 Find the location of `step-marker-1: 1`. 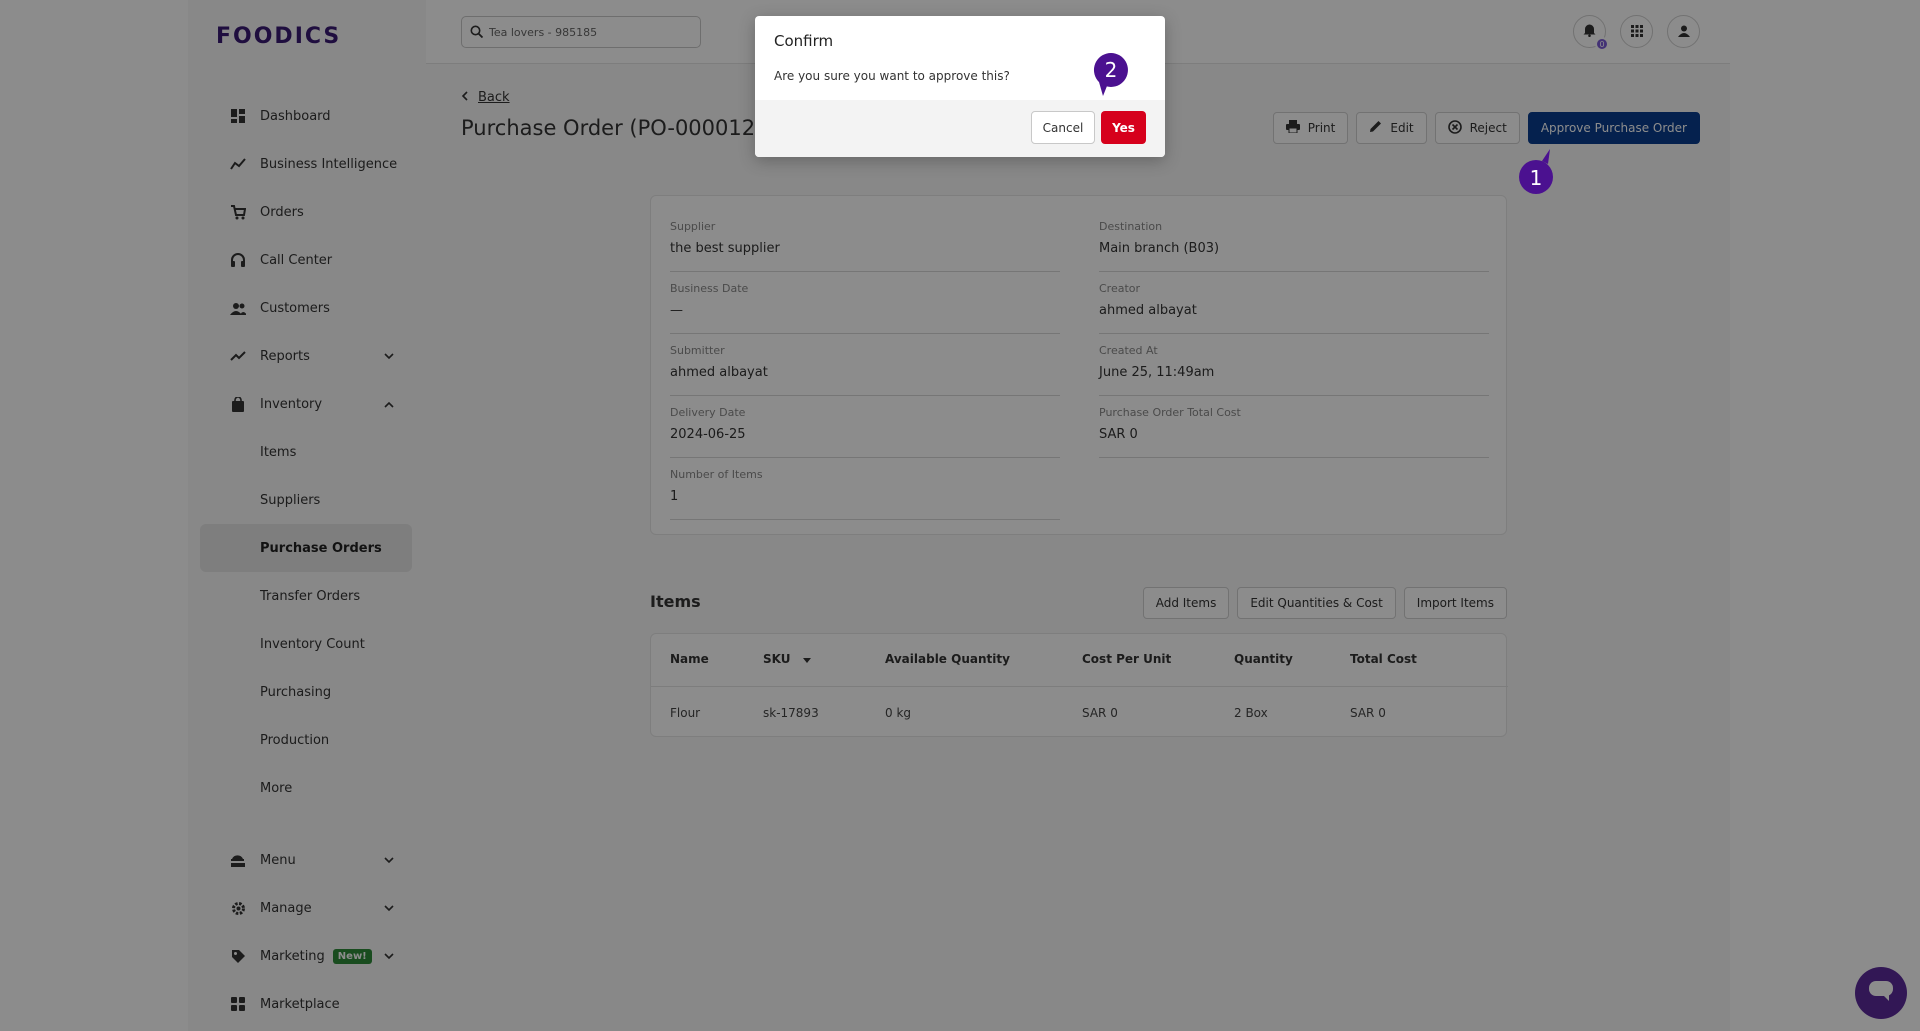

step-marker-1: 1 is located at coordinates (1536, 172).